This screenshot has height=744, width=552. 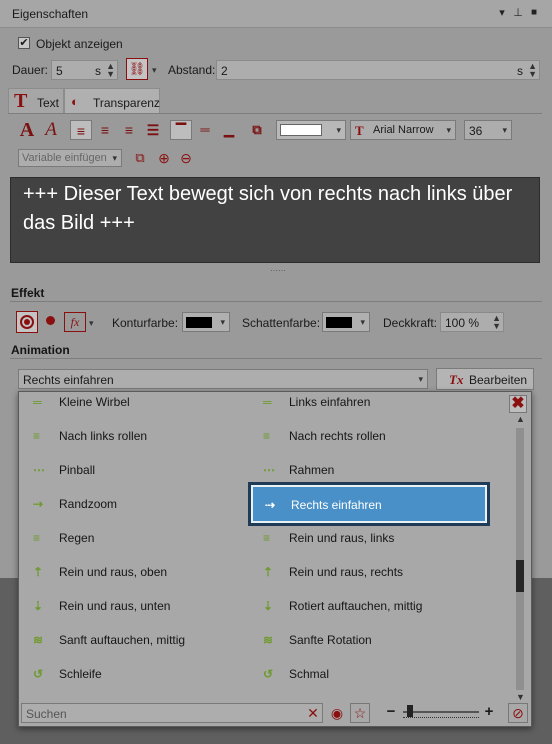 What do you see at coordinates (346, 572) in the screenshot?
I see `animation-list-item-label: Rein und raus, rechts` at bounding box center [346, 572].